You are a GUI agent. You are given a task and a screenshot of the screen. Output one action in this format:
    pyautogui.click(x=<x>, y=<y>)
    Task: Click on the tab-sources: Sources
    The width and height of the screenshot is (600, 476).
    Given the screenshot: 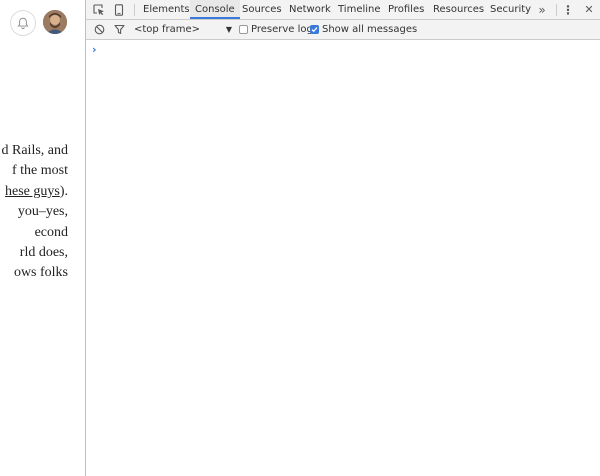 What is the action you would take?
    pyautogui.click(x=262, y=9)
    